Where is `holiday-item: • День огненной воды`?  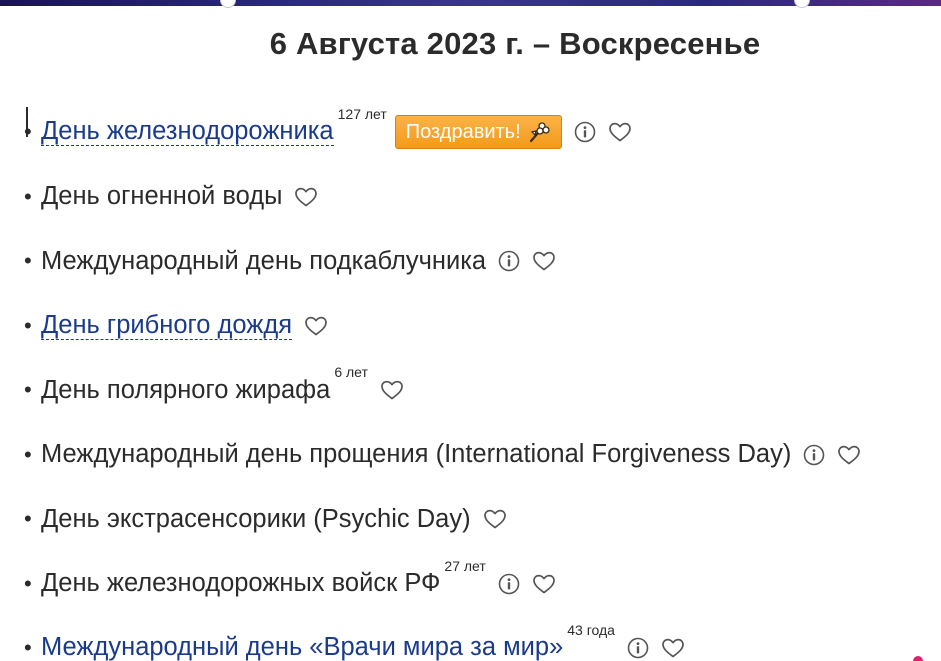 holiday-item: • День огненной воды is located at coordinates (442, 197).